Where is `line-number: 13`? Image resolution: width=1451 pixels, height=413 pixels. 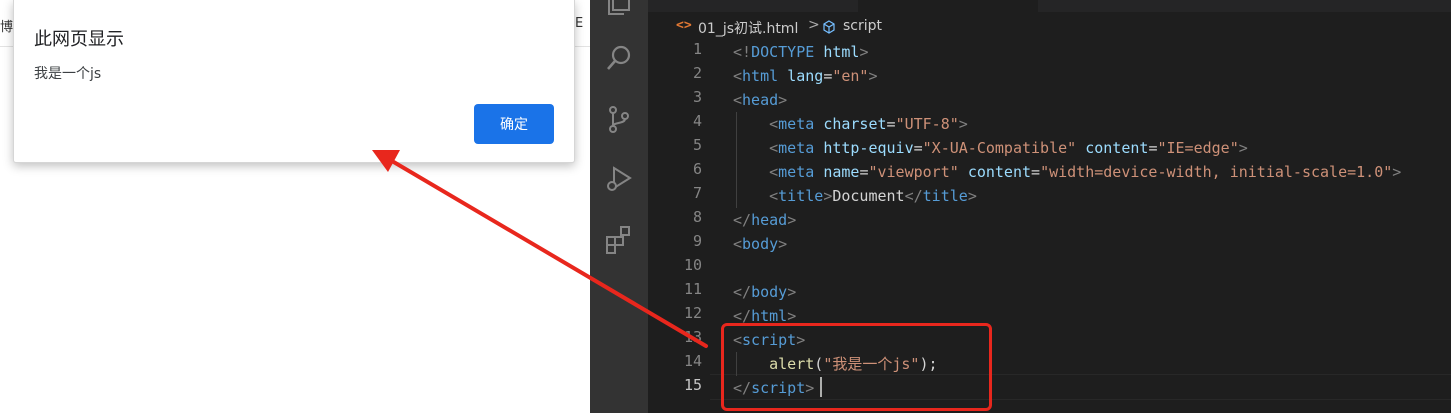
line-number: 13 is located at coordinates (692, 337).